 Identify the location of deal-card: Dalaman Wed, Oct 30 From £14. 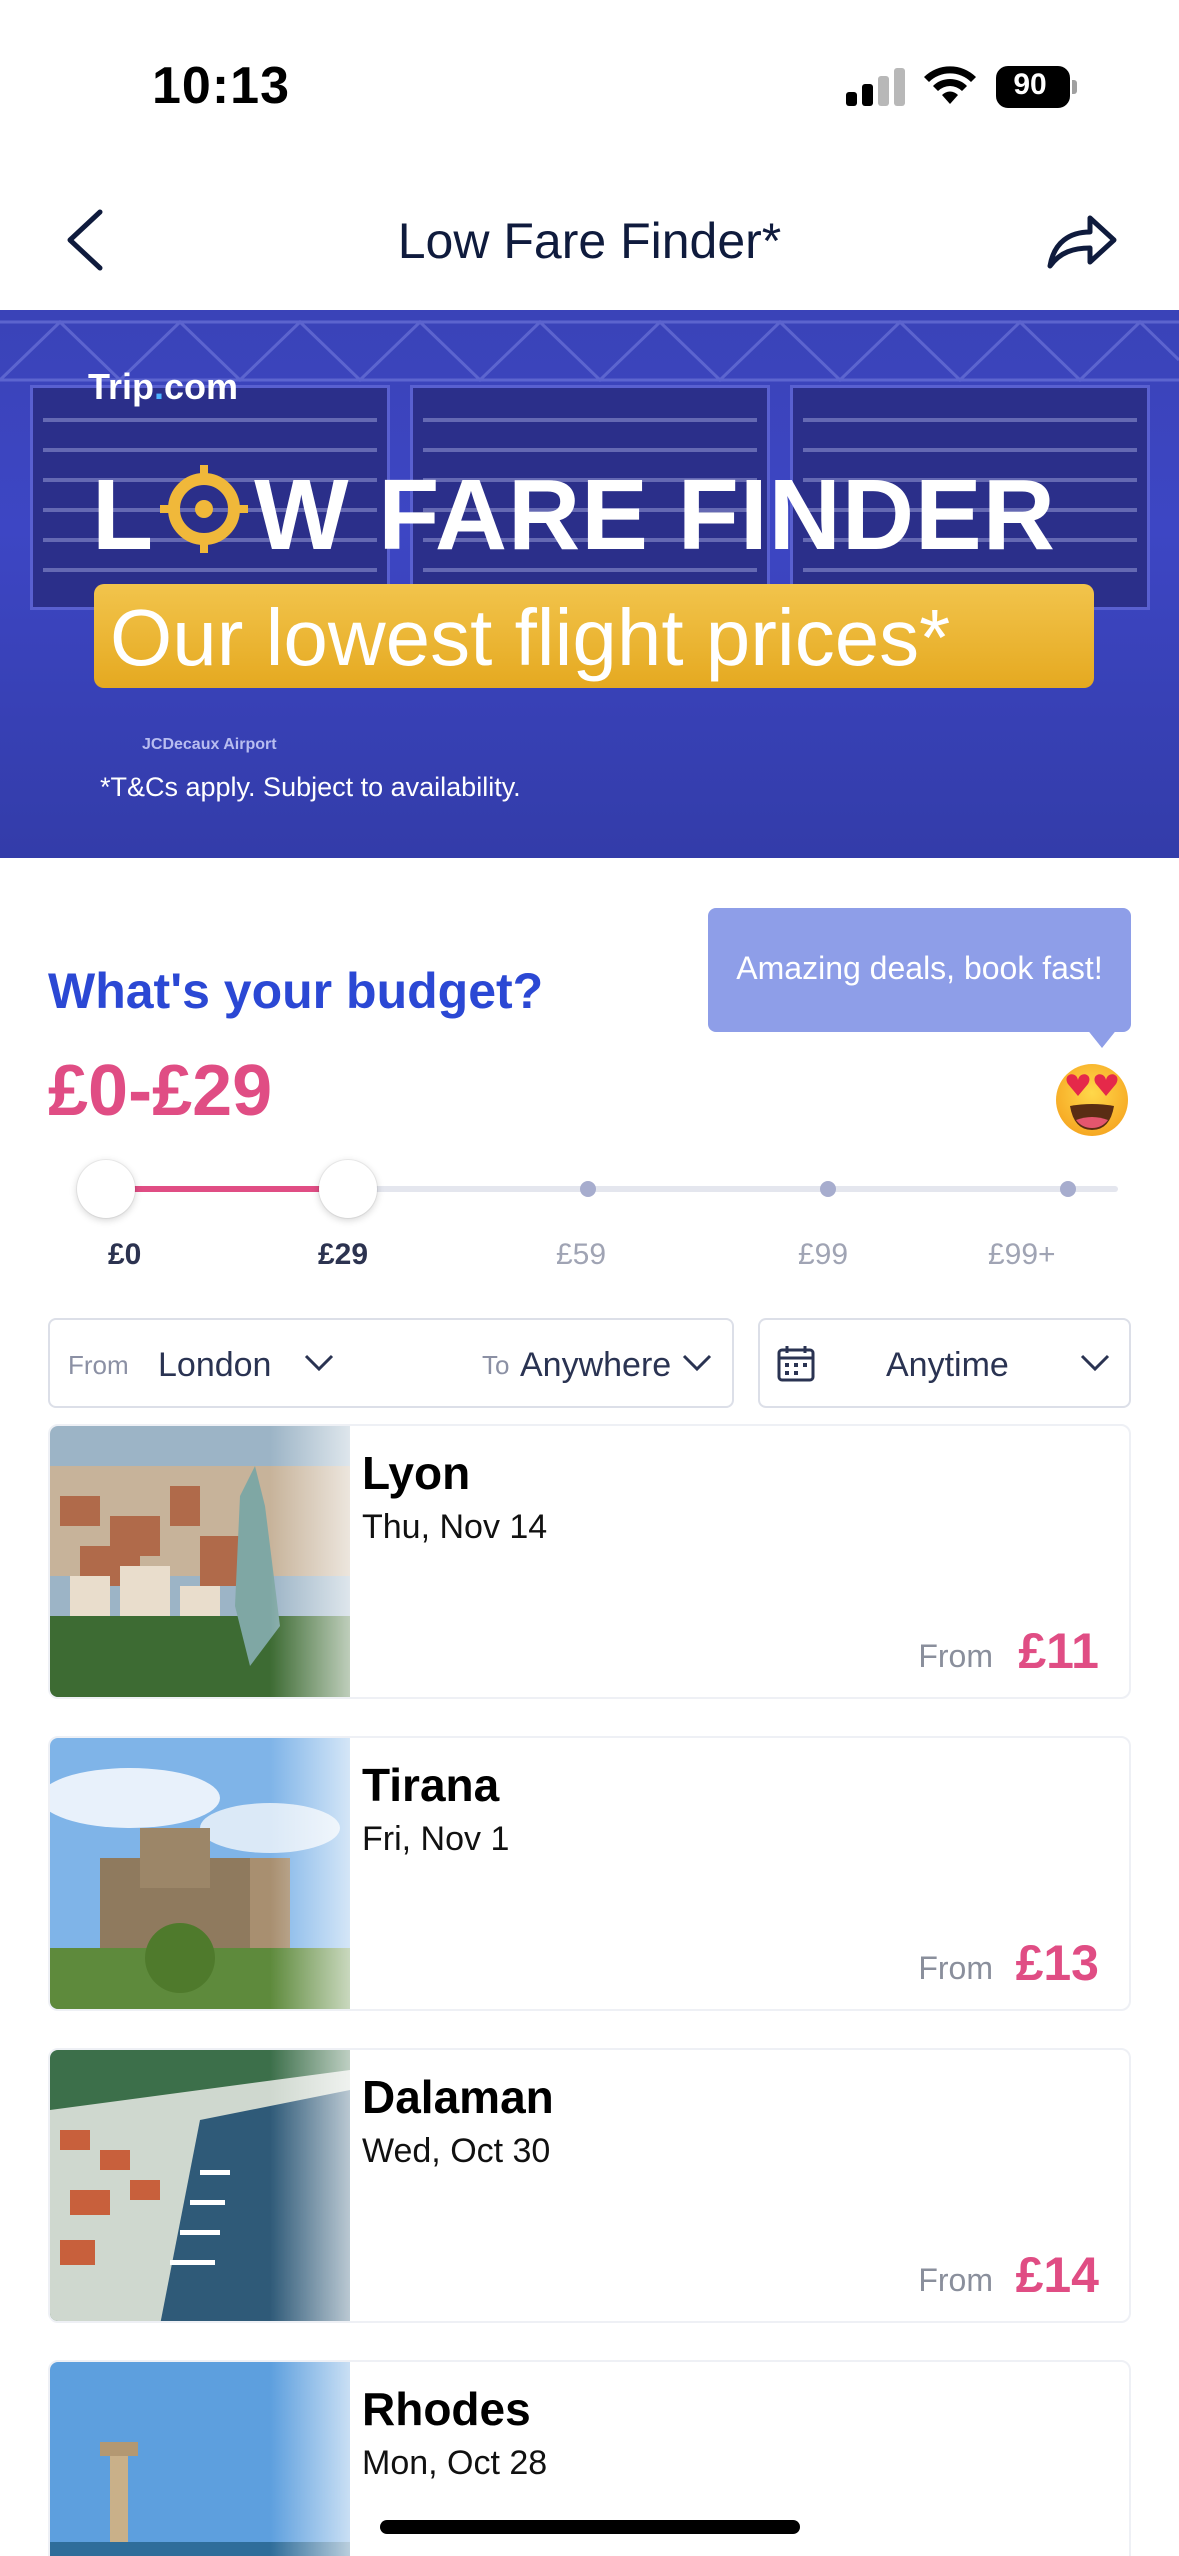
(589, 2185).